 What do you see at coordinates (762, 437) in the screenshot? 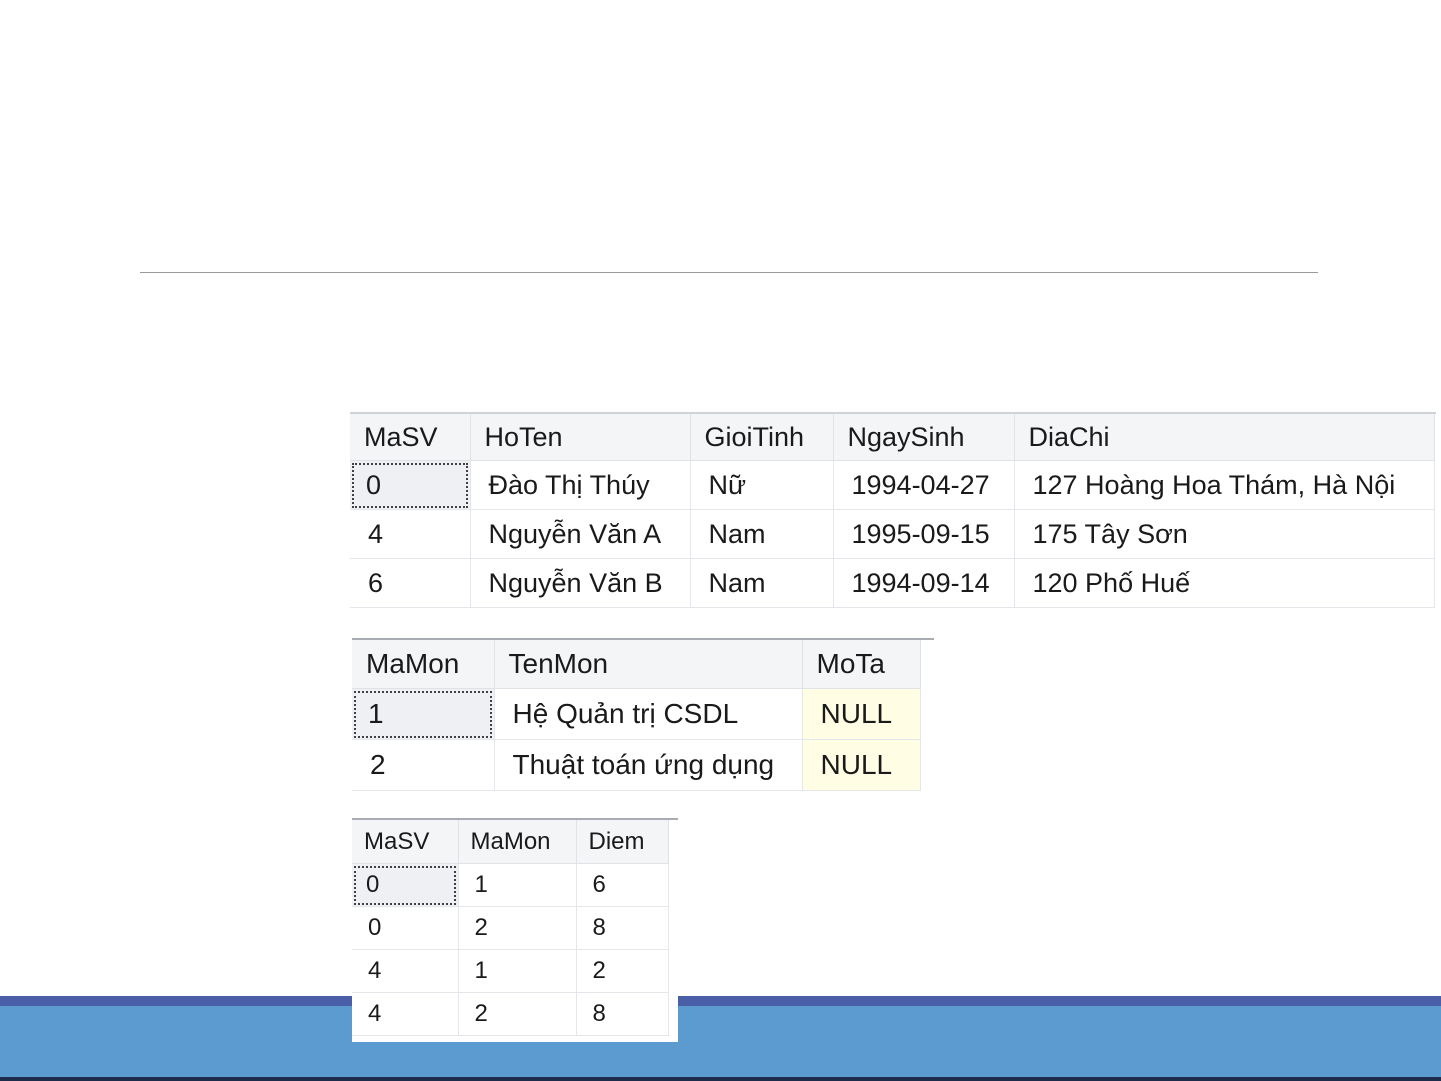
I see `column-header-gioitinh: GioiTinh` at bounding box center [762, 437].